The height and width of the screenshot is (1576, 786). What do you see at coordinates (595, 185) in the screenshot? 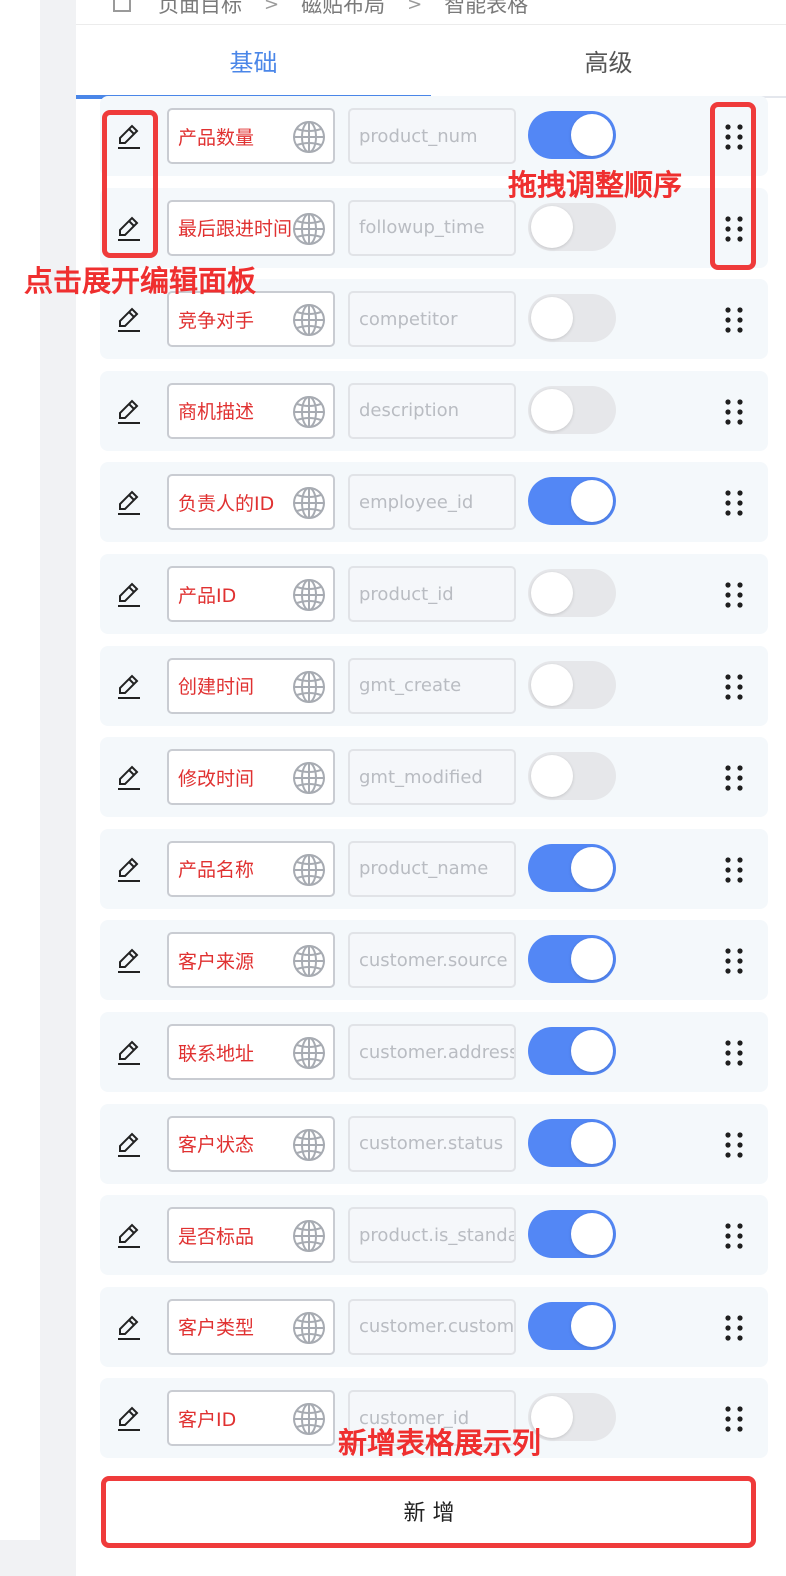
I see `annotation-drag-order: 拖拽调整顺序` at bounding box center [595, 185].